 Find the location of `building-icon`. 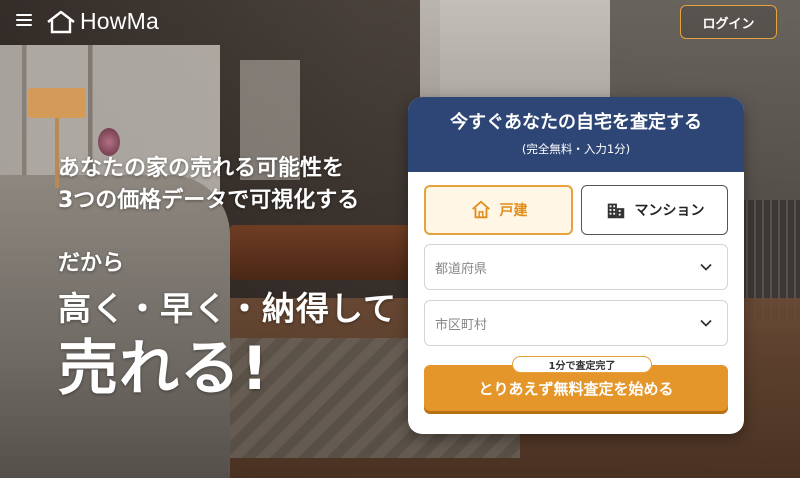

building-icon is located at coordinates (615, 211).